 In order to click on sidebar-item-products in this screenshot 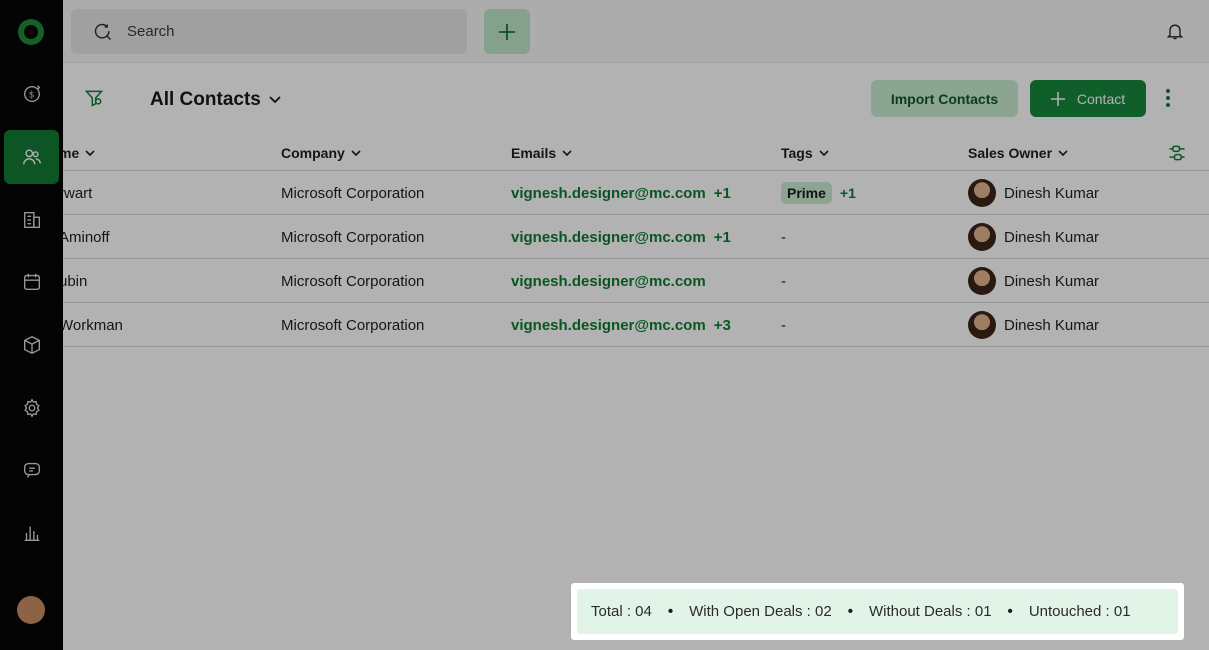, I will do `click(31, 345)`.